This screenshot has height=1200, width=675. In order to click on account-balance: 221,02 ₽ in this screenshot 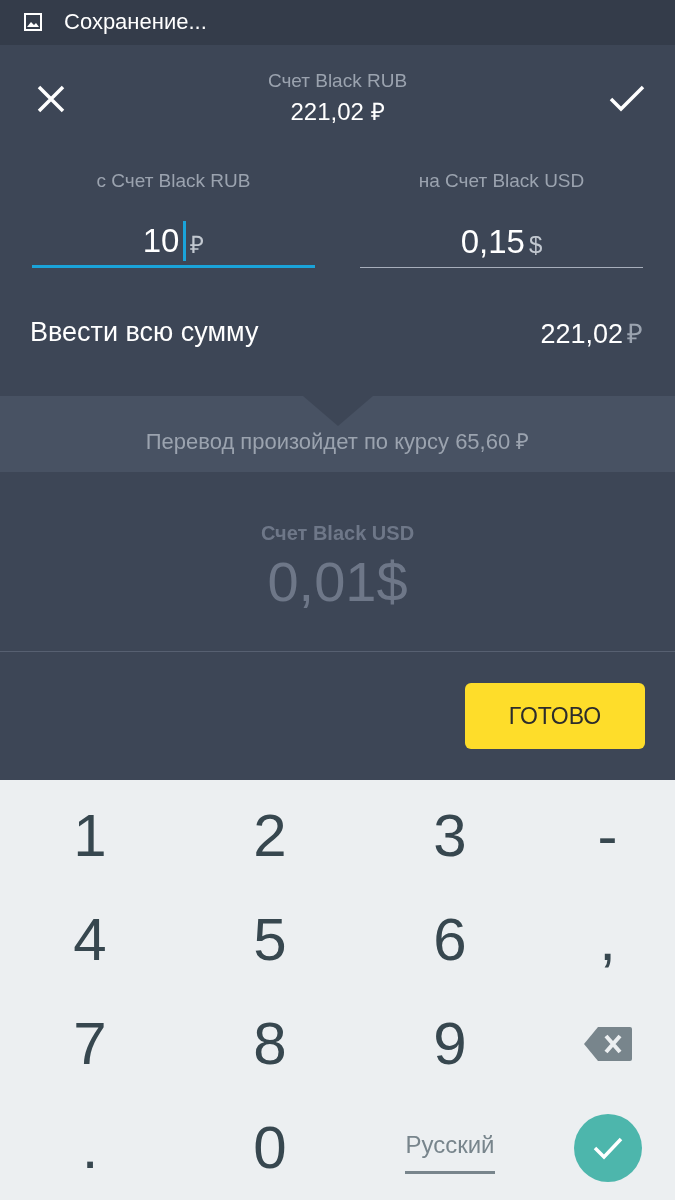, I will do `click(337, 112)`.